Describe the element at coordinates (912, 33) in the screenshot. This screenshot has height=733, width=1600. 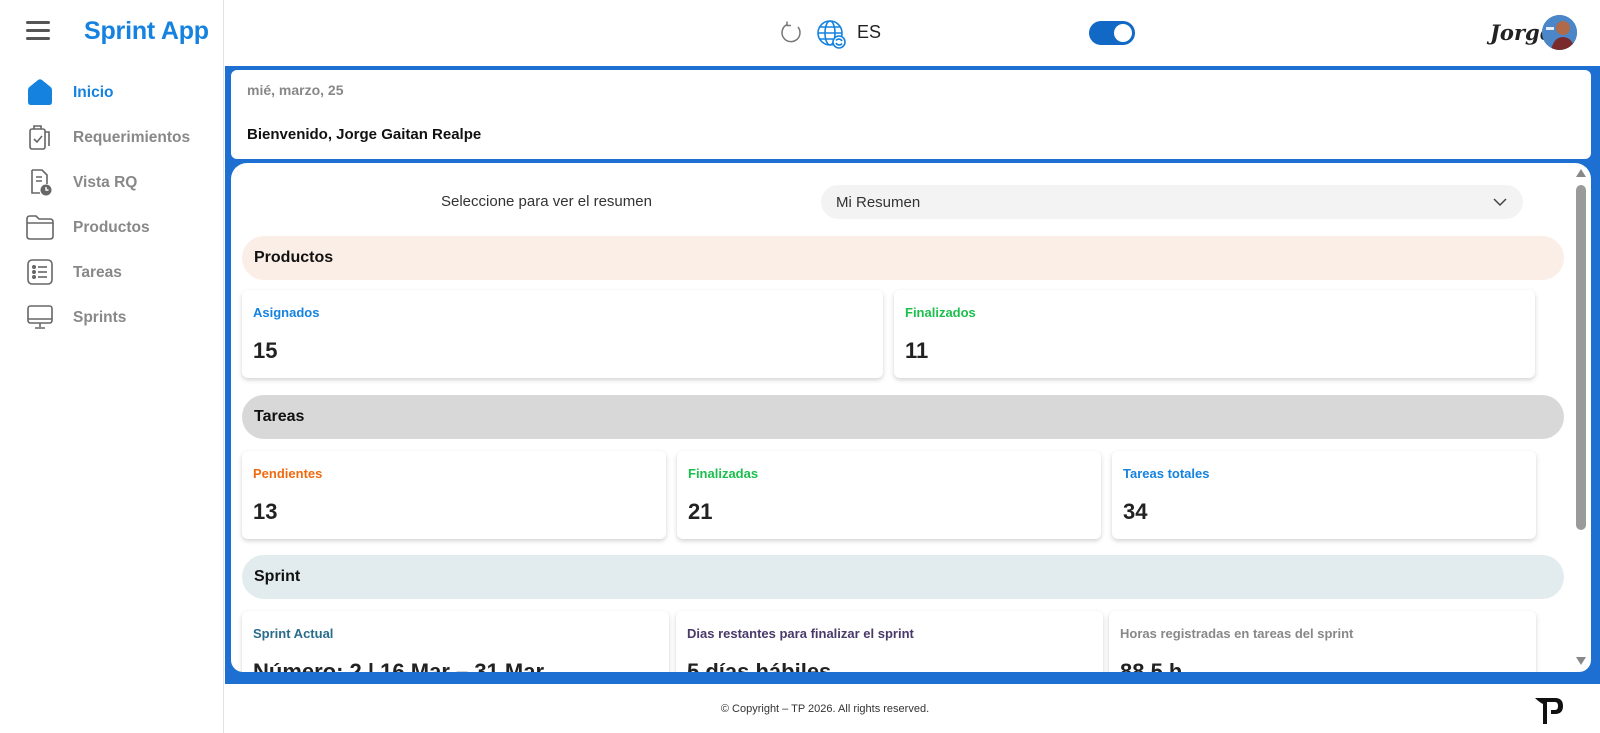
I see `top-header: ES Jorge` at that location.